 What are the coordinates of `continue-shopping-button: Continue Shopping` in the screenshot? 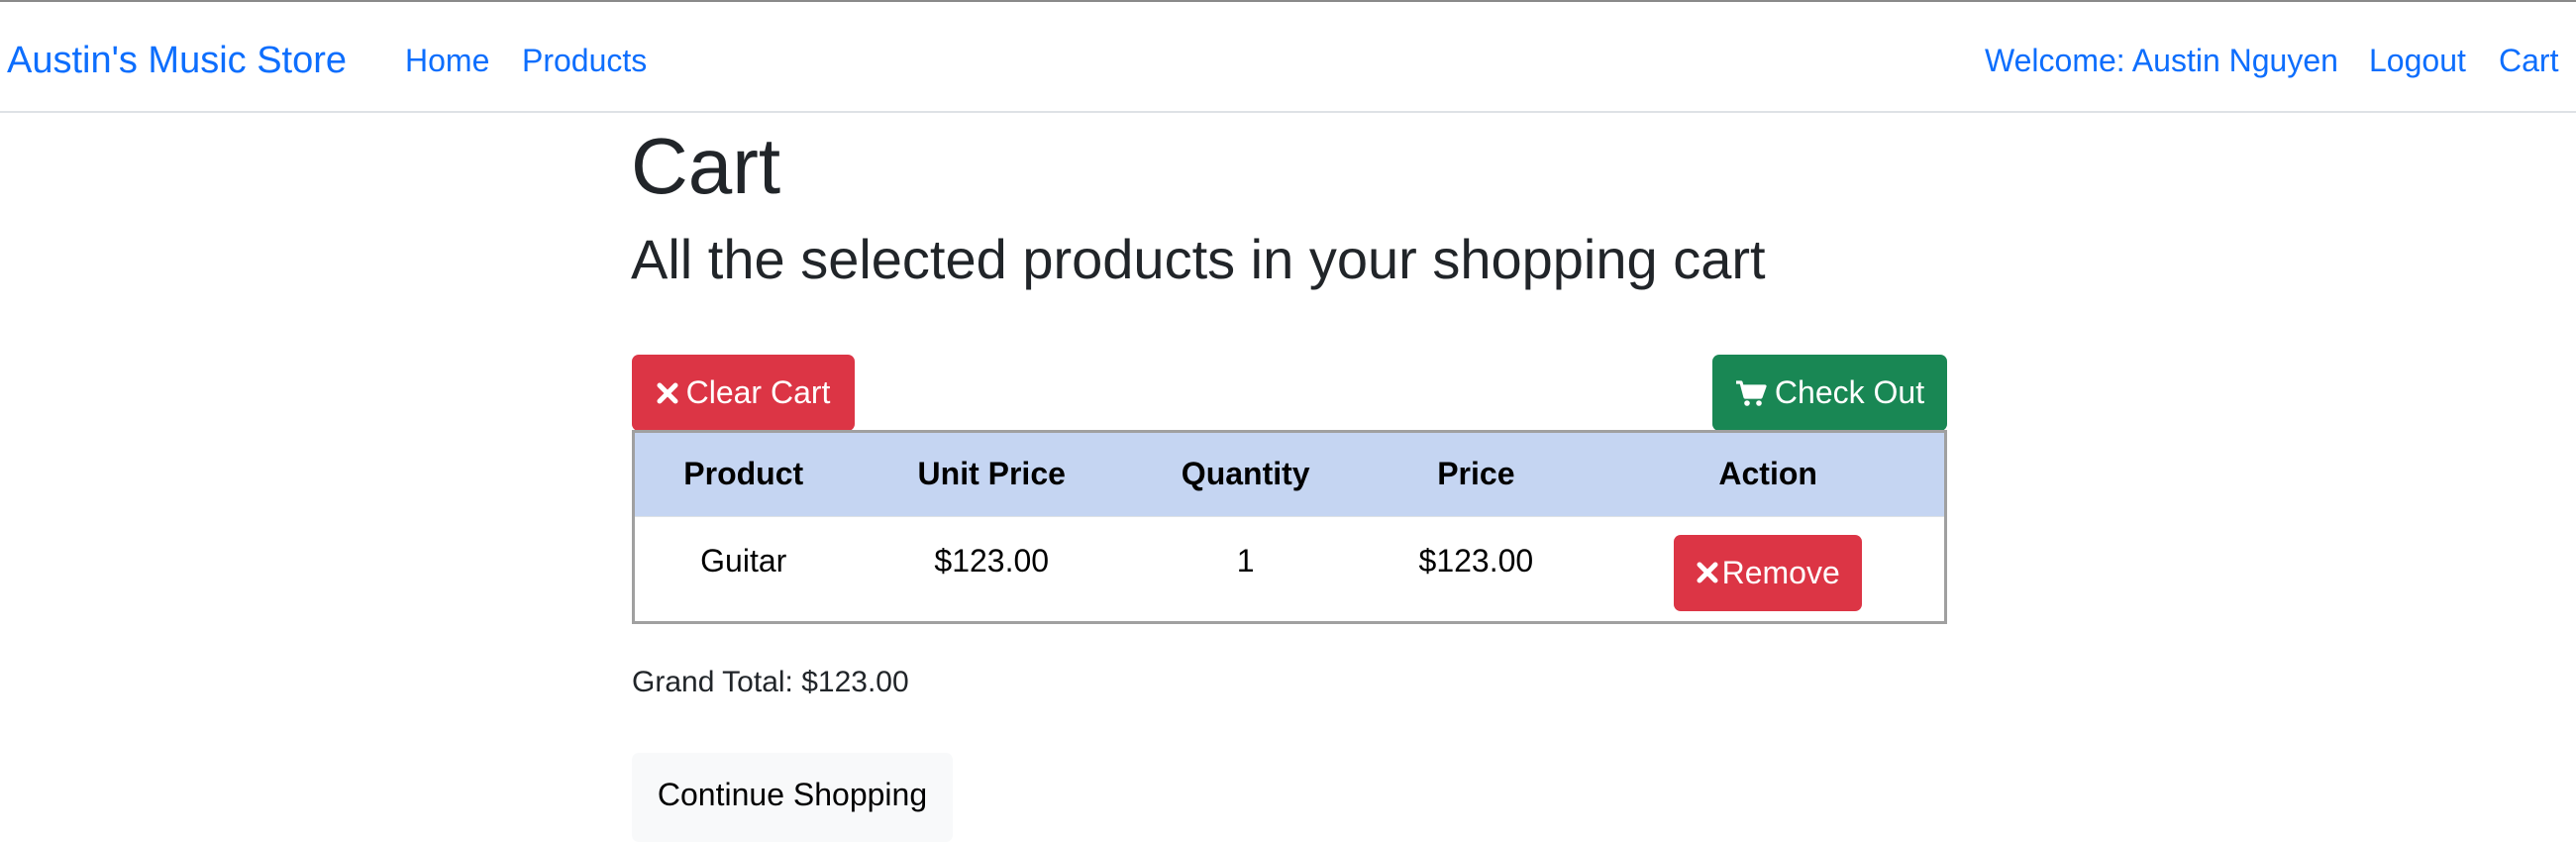 It's located at (792, 798).